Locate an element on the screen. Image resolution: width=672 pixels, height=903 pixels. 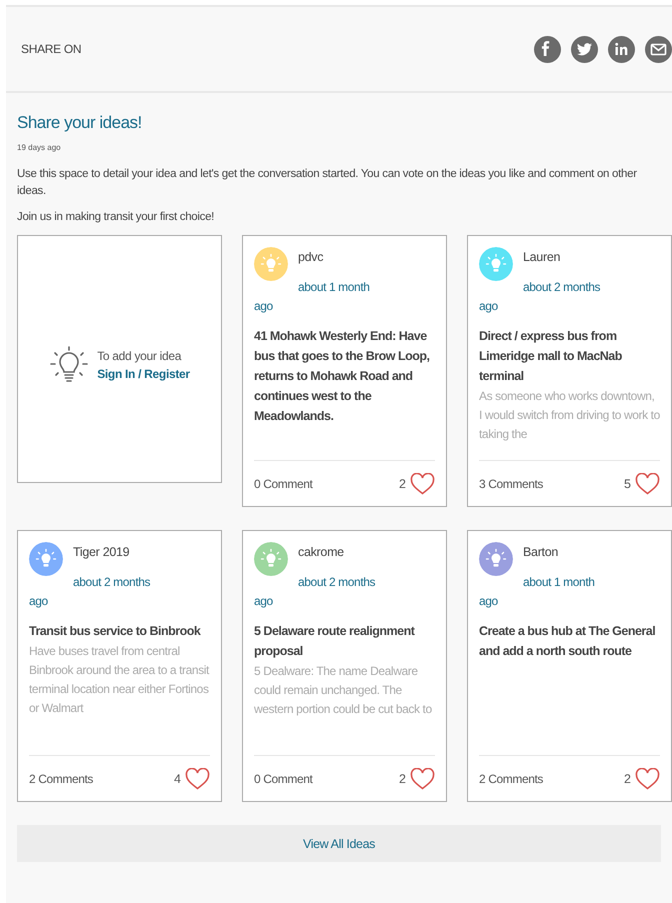
idea-description: As someone who works downtown, I would switch from driving to work to taking the is located at coordinates (569, 416).